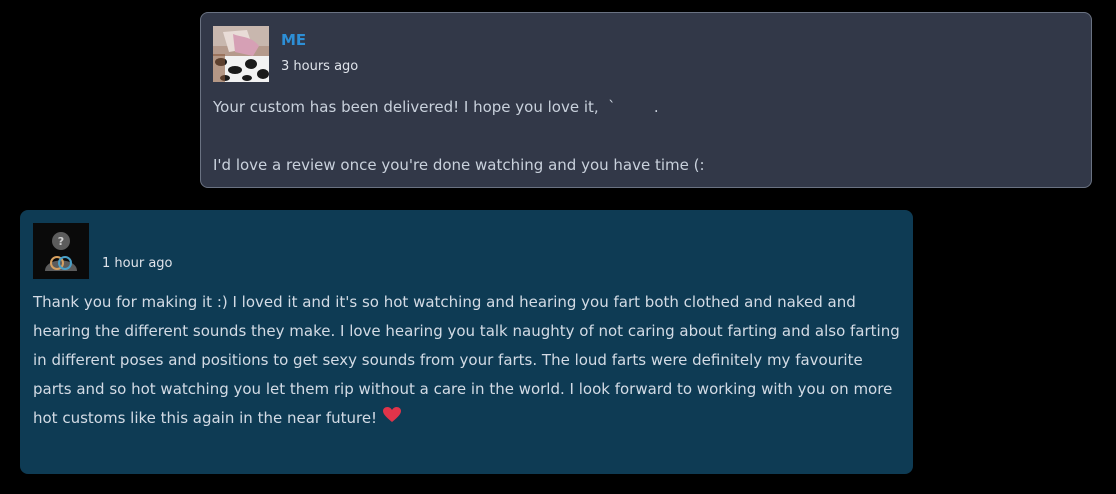 Image resolution: width=1116 pixels, height=494 pixels. I want to click on default-user-icon: ?, so click(61, 251).